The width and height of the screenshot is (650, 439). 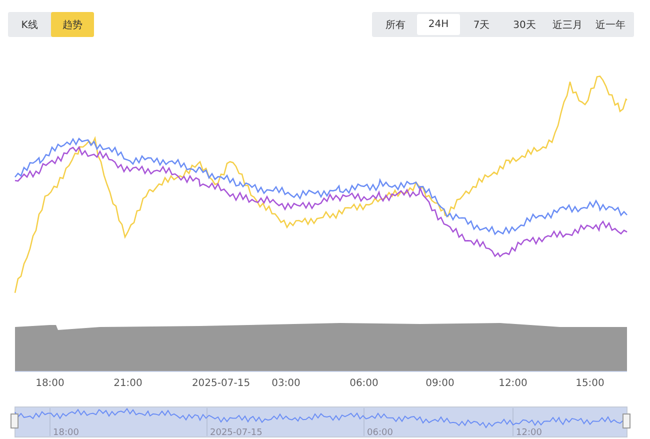 I want to click on range-tab: 所有, so click(x=395, y=24).